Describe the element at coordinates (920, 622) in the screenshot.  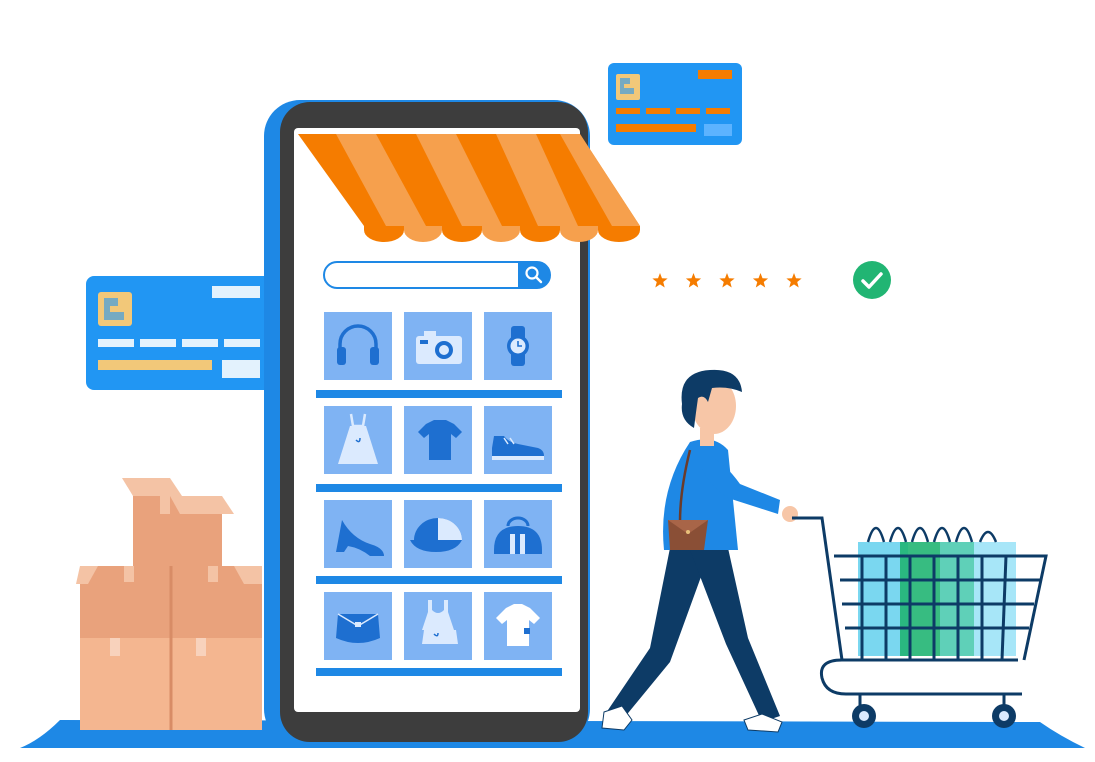
I see `shopping-cart` at that location.